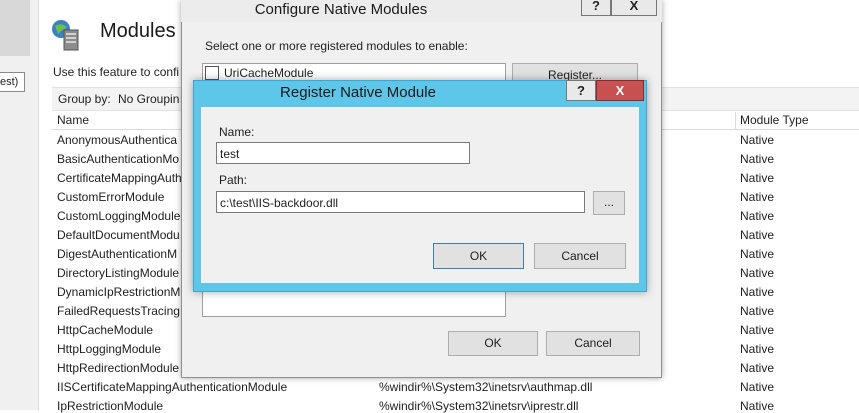 The image size is (859, 413). Describe the element at coordinates (12, 82) in the screenshot. I see `left-panel-selection: est)` at that location.